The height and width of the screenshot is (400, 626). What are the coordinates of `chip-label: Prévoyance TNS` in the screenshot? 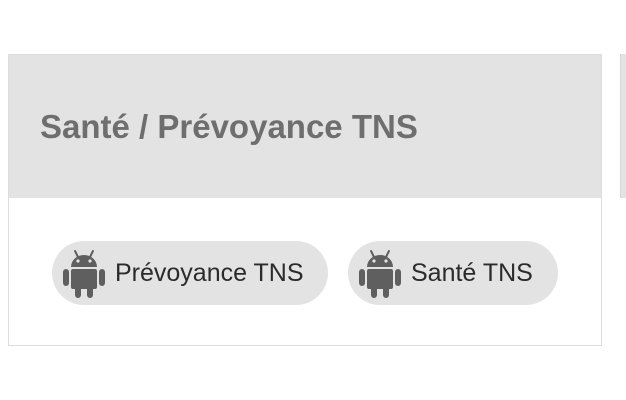 It's located at (209, 272).